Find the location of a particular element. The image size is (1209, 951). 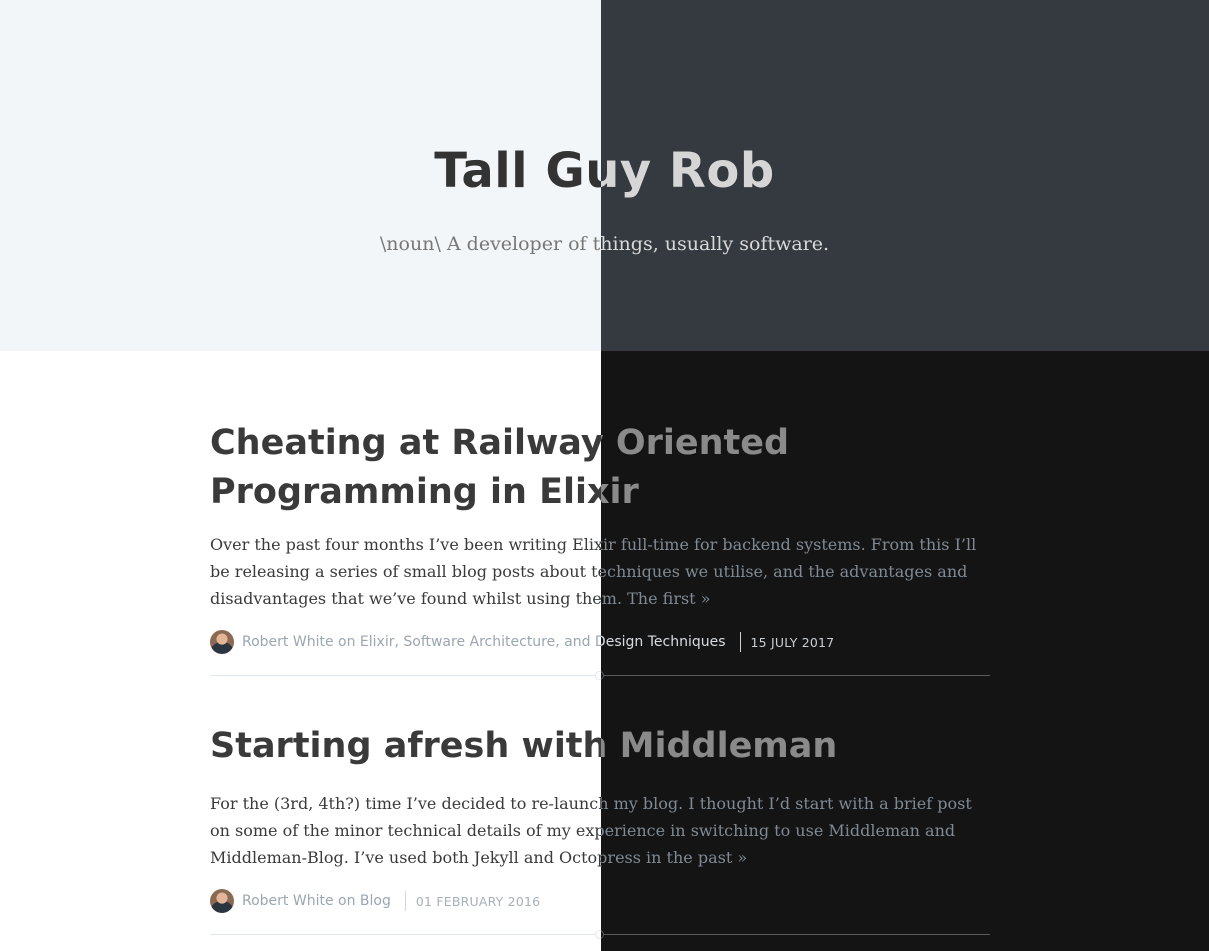

post-byline: Robert White on Blog is located at coordinates (316, 901).